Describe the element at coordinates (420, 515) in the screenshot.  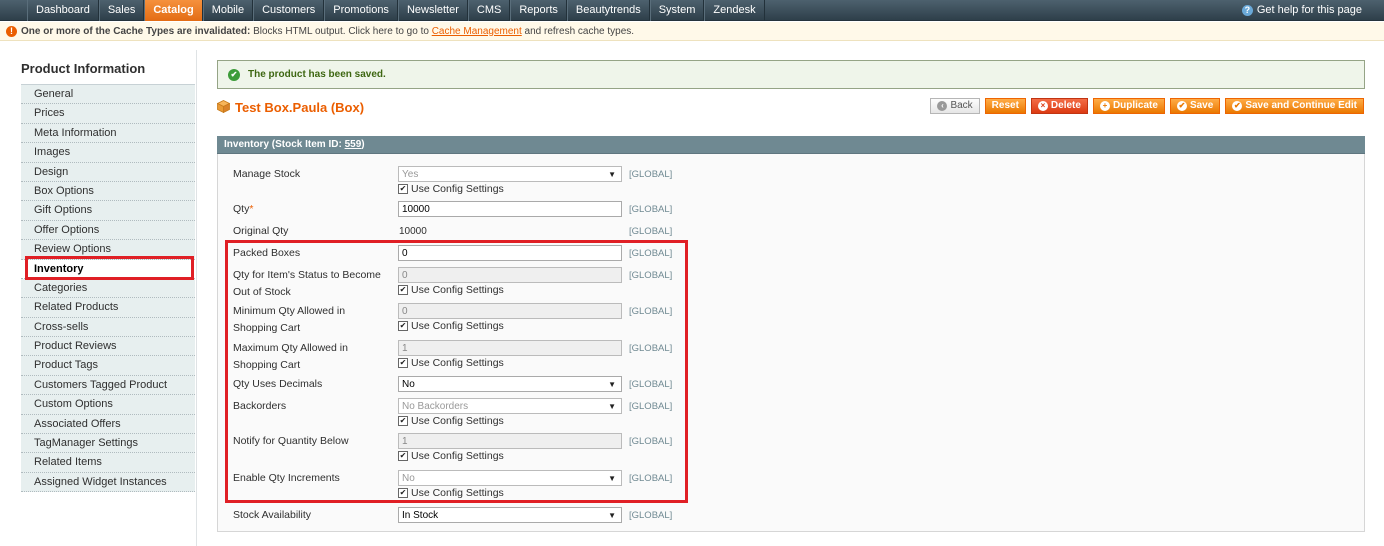
I see `stock-availability-value: In Stock` at that location.